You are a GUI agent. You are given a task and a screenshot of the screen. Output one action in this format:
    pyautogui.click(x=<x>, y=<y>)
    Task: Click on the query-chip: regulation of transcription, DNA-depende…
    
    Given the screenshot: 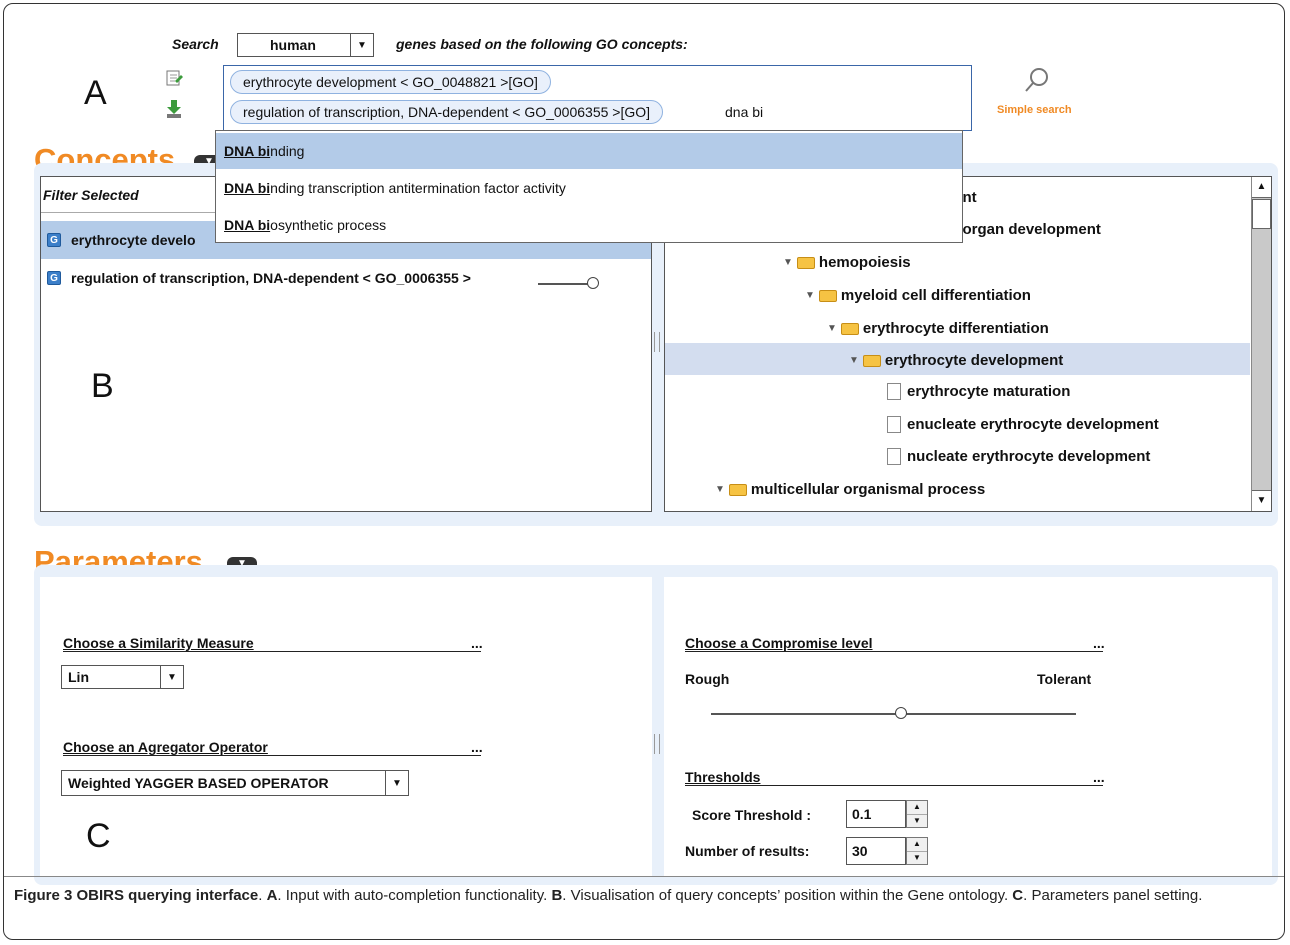 What is the action you would take?
    pyautogui.click(x=447, y=112)
    